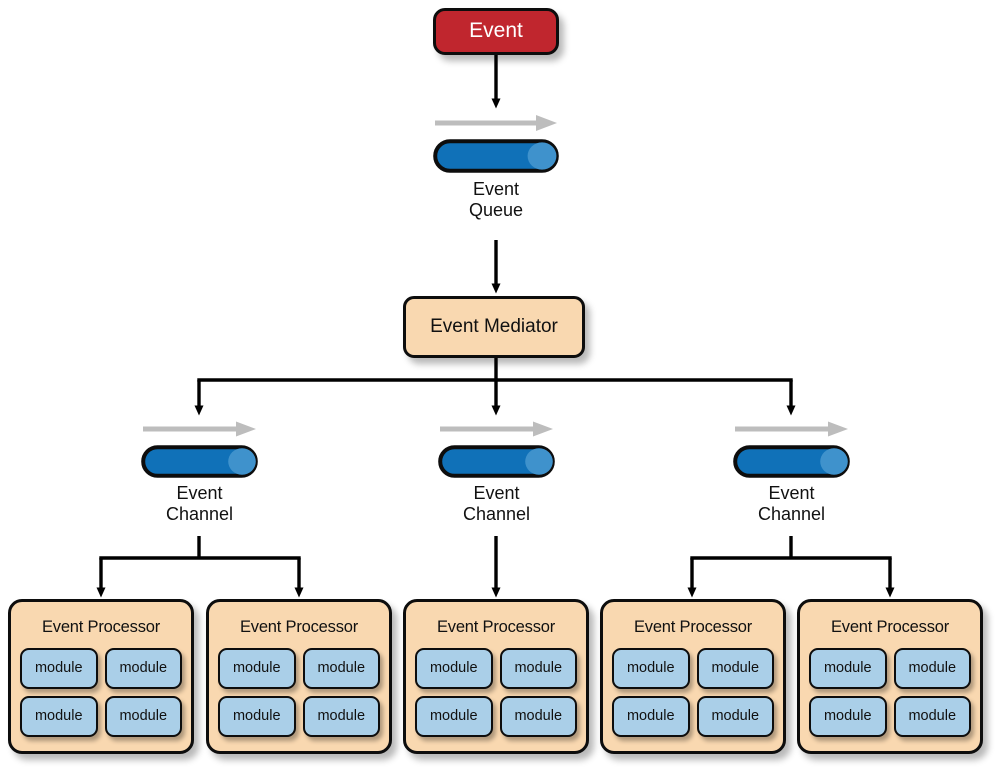 This screenshot has height=770, width=1000. Describe the element at coordinates (299, 692) in the screenshot. I see `module-grid-2: module module module module` at that location.